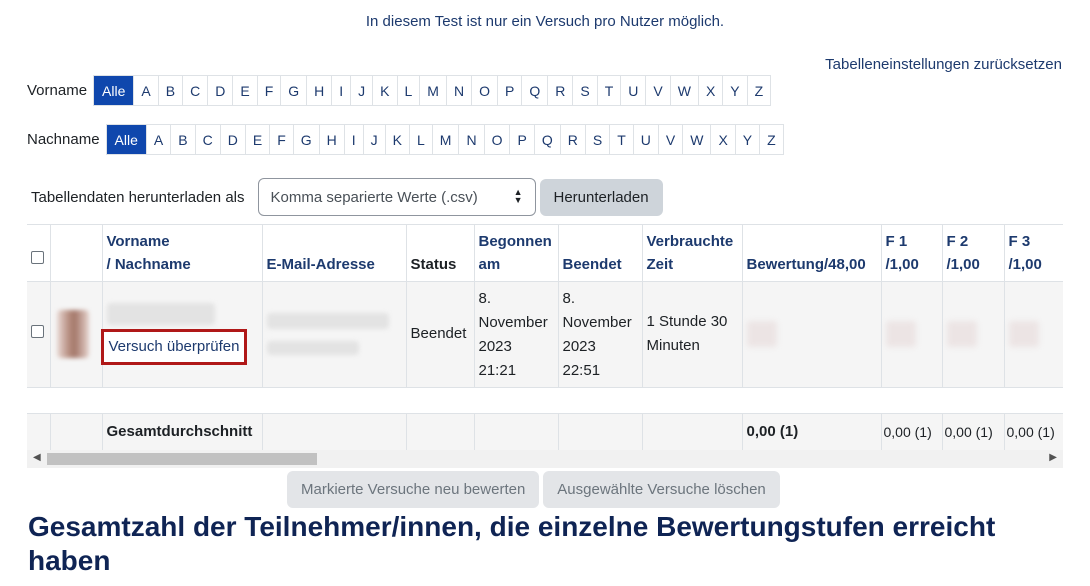 Image resolution: width=1090 pixels, height=586 pixels. What do you see at coordinates (496, 139) in the screenshot?
I see `lastname-initial-o: O` at bounding box center [496, 139].